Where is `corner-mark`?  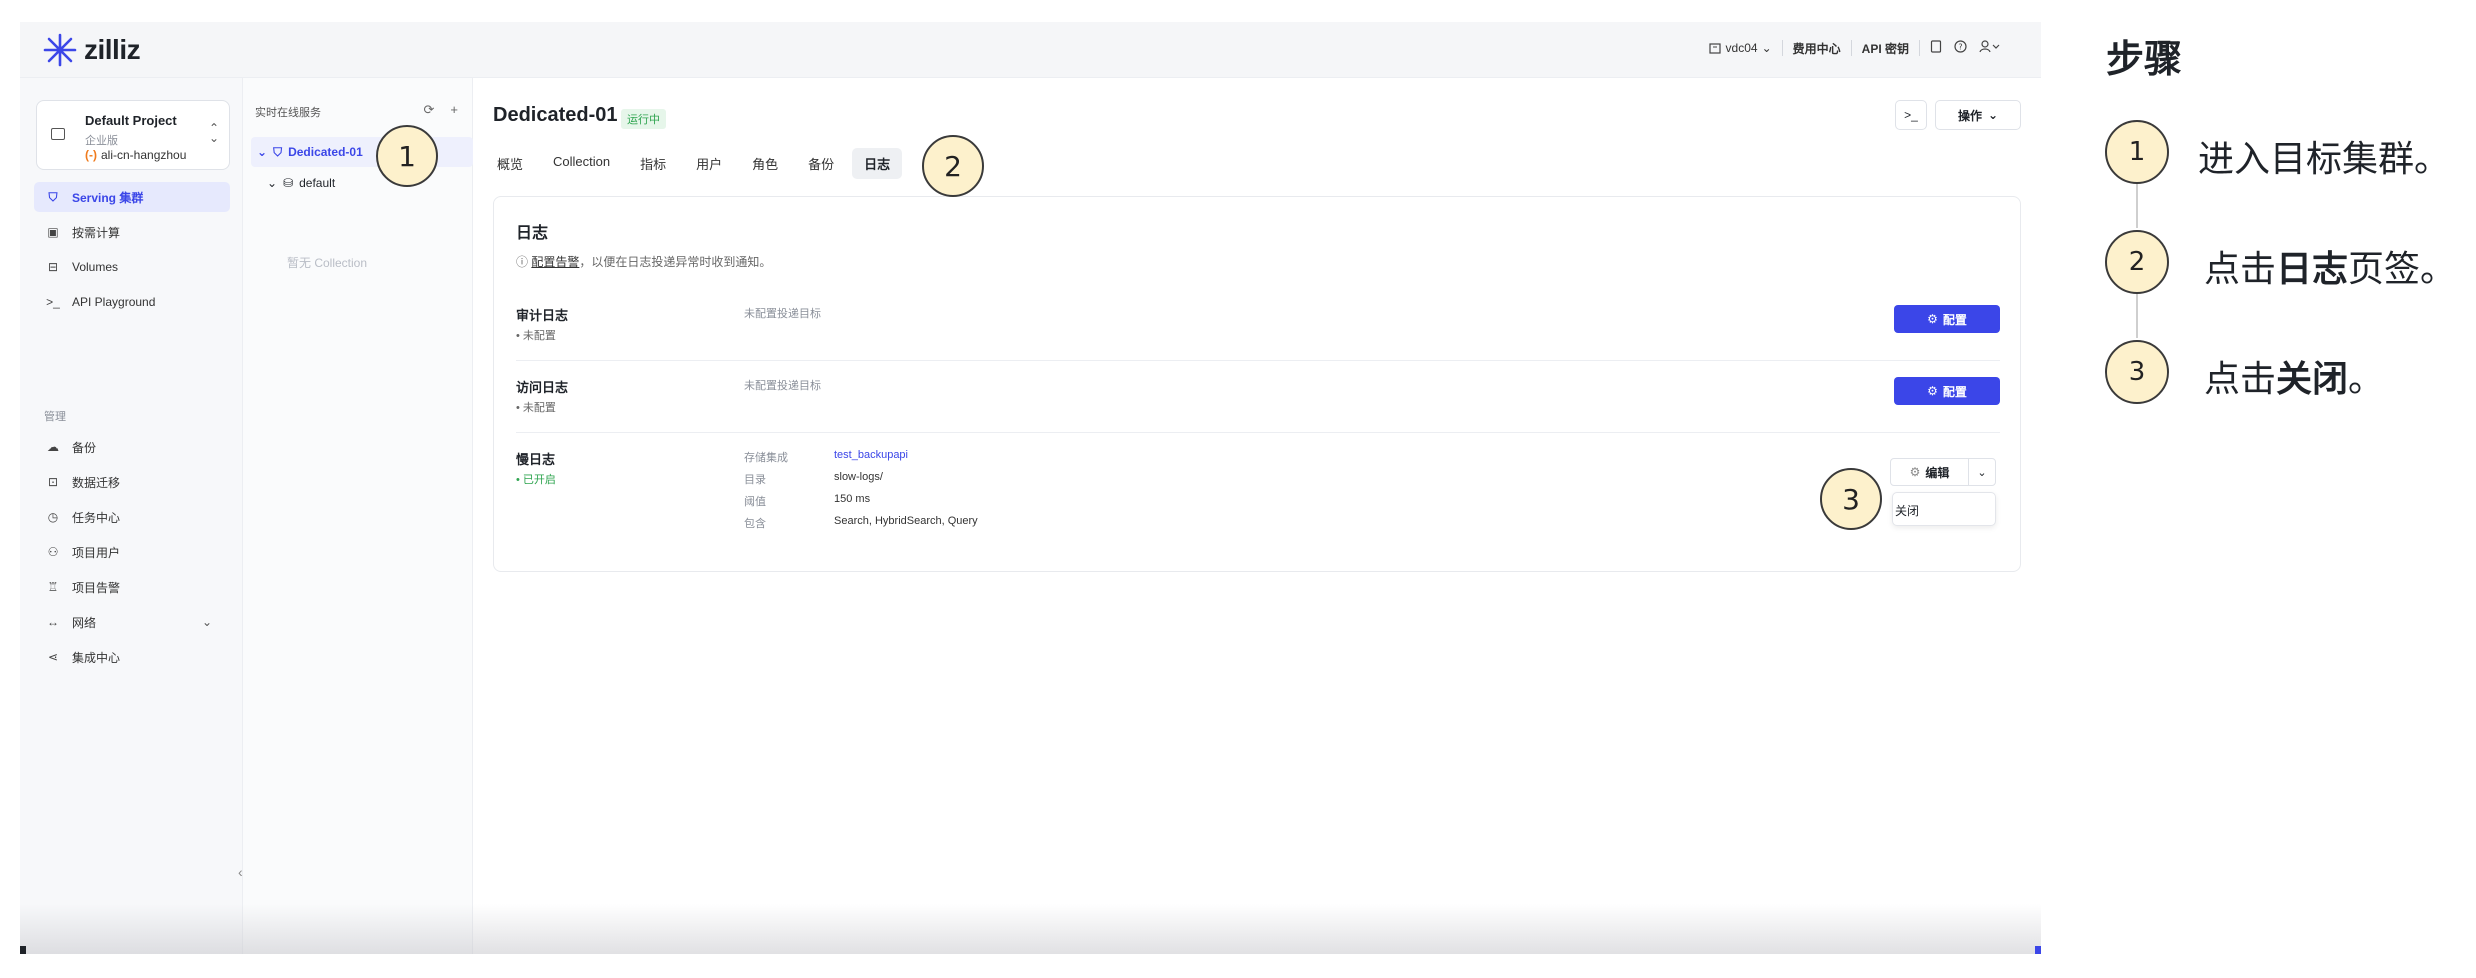
corner-mark is located at coordinates (2038, 950).